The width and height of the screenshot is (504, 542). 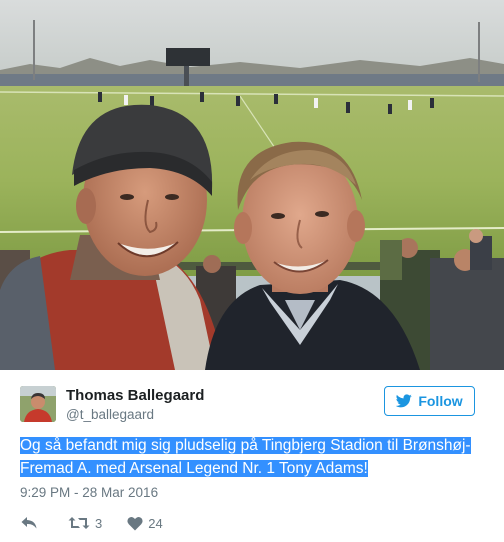 I want to click on retweet-button: 3, so click(x=85, y=523).